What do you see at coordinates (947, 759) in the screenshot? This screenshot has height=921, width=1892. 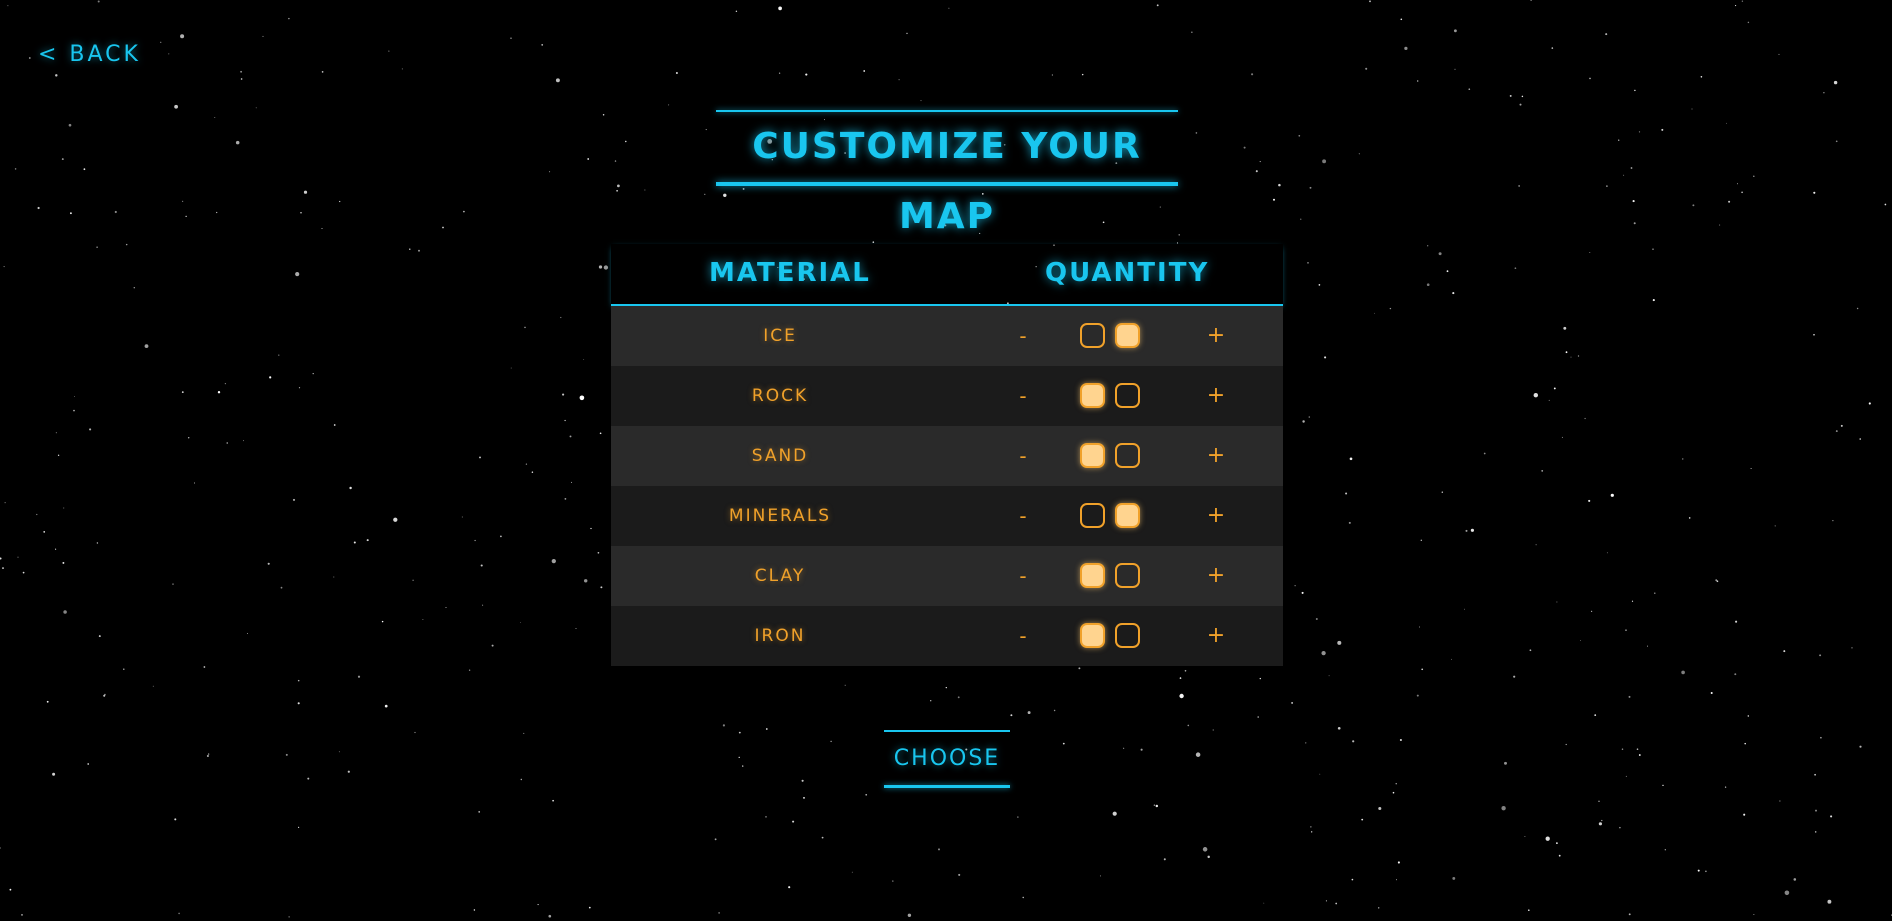 I see `choose-button: CHOOSE` at bounding box center [947, 759].